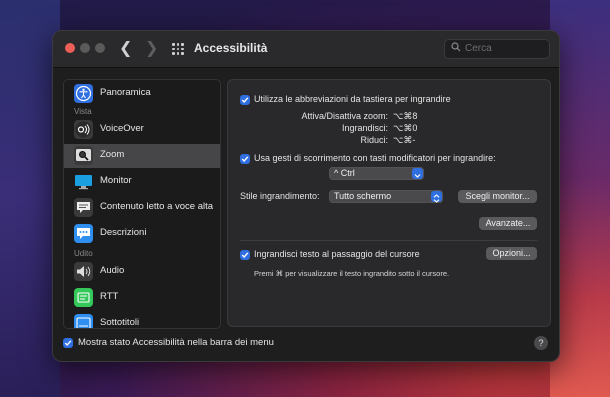 The width and height of the screenshot is (610, 397). Describe the element at coordinates (376, 173) in the screenshot. I see `modifier-key-select: ^ Ctrl` at that location.